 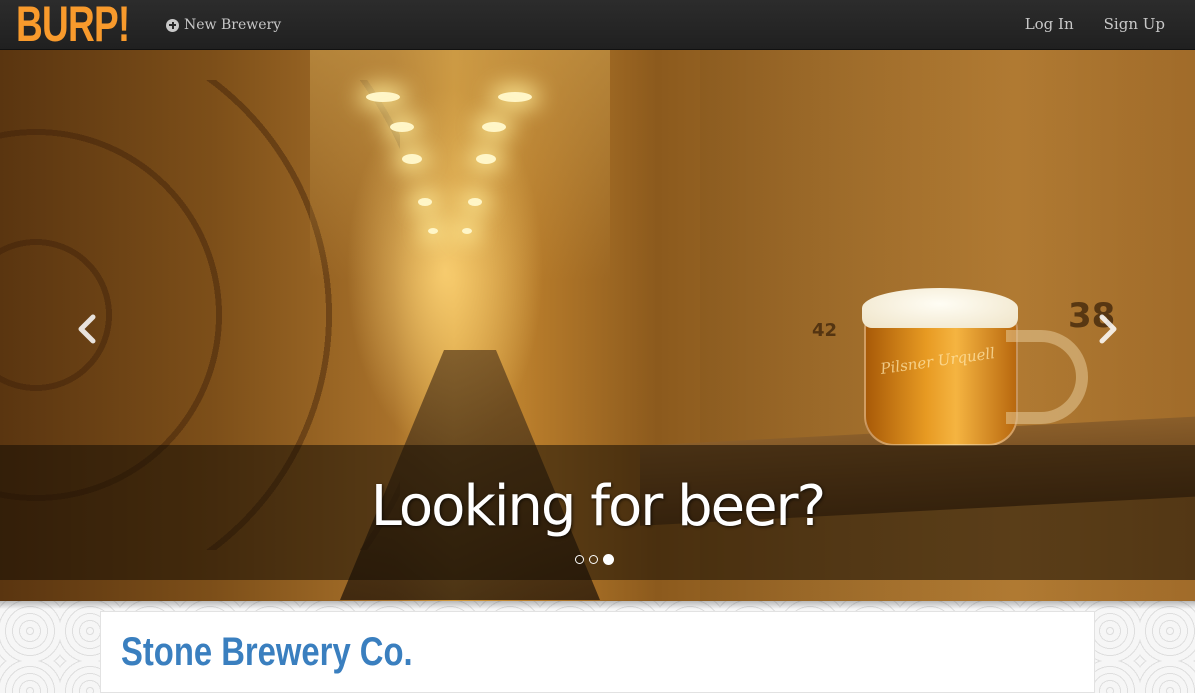 I want to click on chevron-right-icon, so click(x=1108, y=329).